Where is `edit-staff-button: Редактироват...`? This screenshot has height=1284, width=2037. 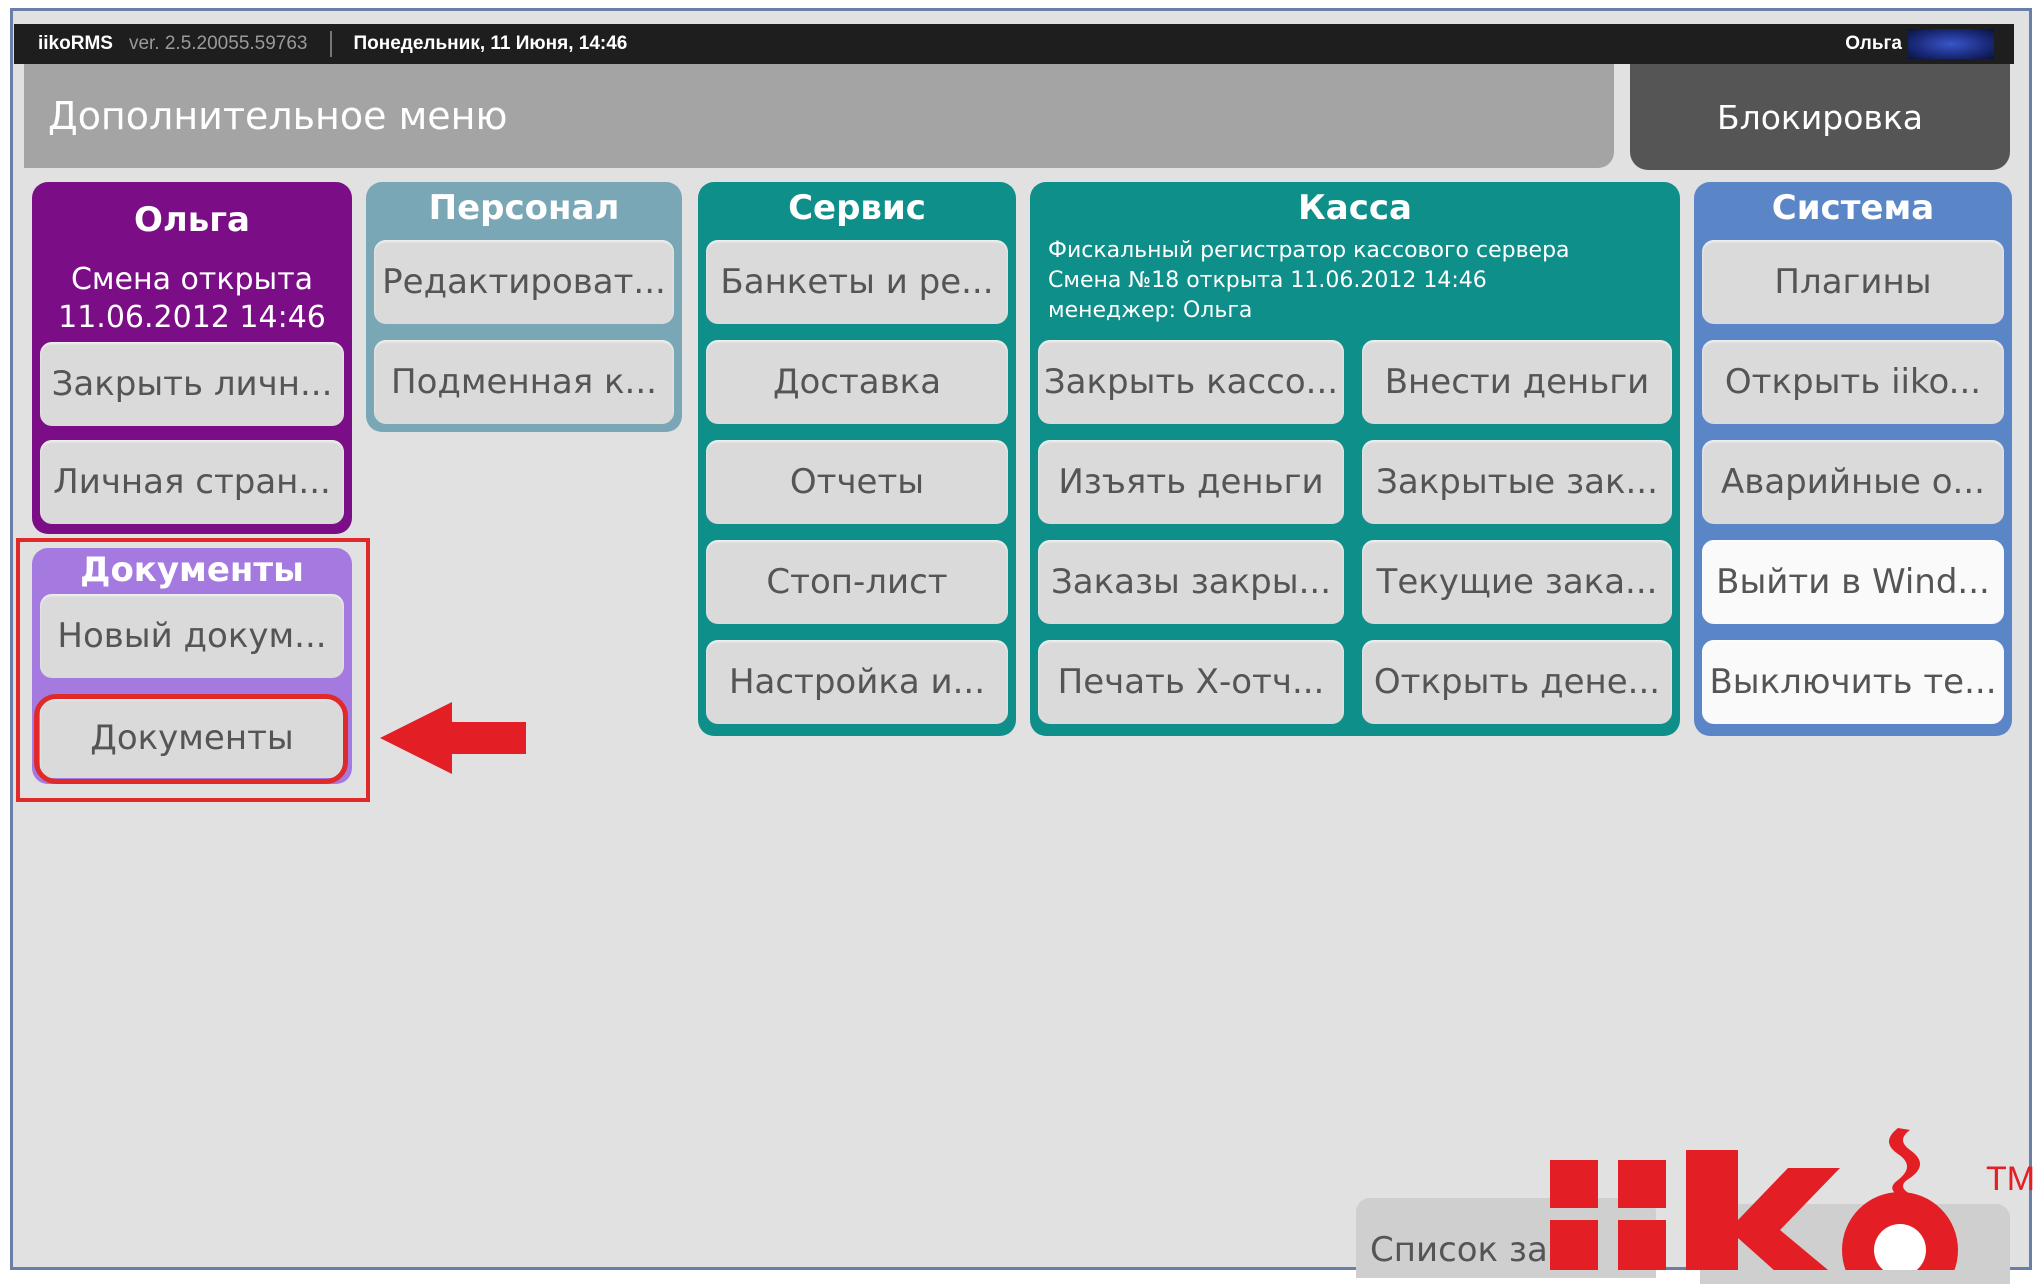 edit-staff-button: Редактироват... is located at coordinates (524, 282).